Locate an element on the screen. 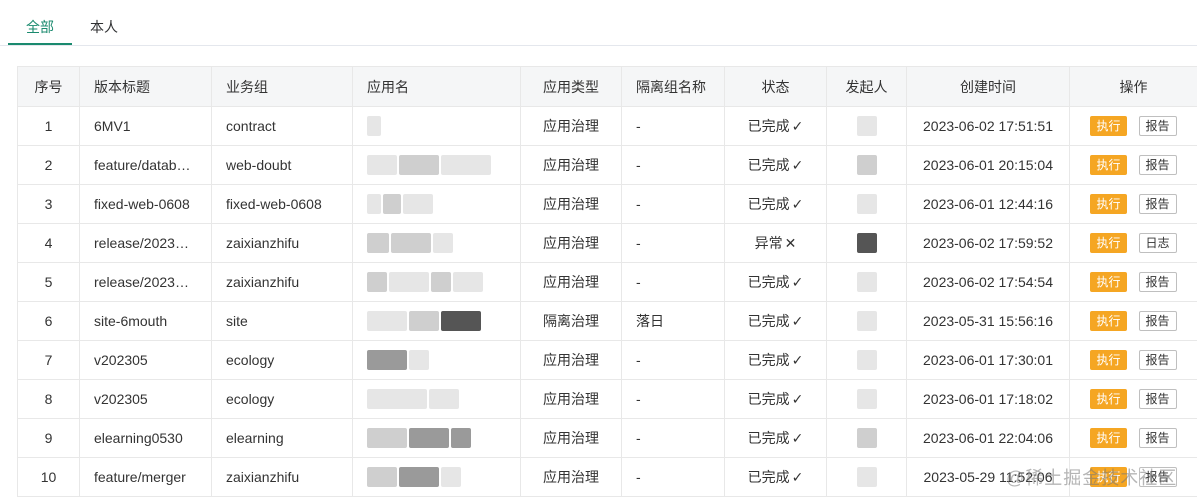 The height and width of the screenshot is (501, 1197). cell-app-type: 隔离治理 is located at coordinates (571, 321).